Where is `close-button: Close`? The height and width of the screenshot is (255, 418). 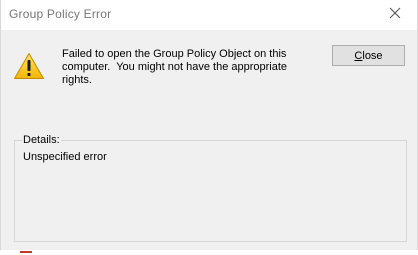
close-button: Close is located at coordinates (368, 55).